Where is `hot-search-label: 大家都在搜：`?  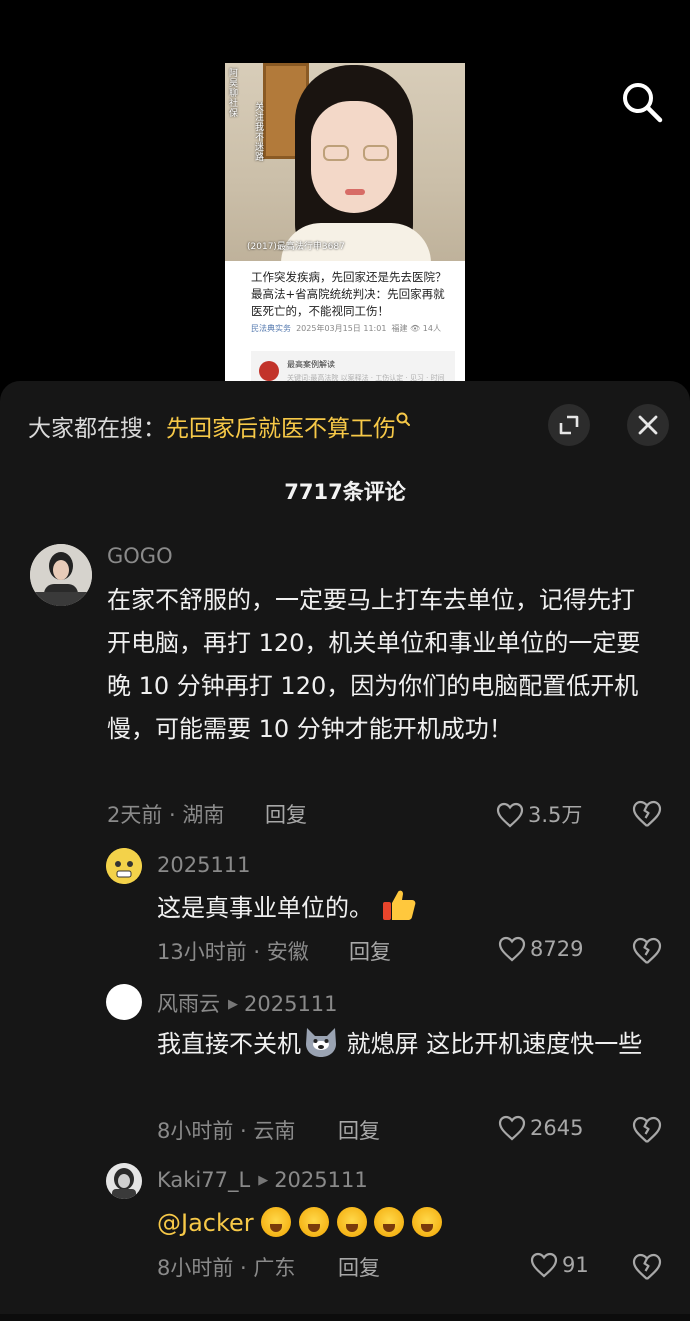
hot-search-label: 大家都在搜： is located at coordinates (97, 429).